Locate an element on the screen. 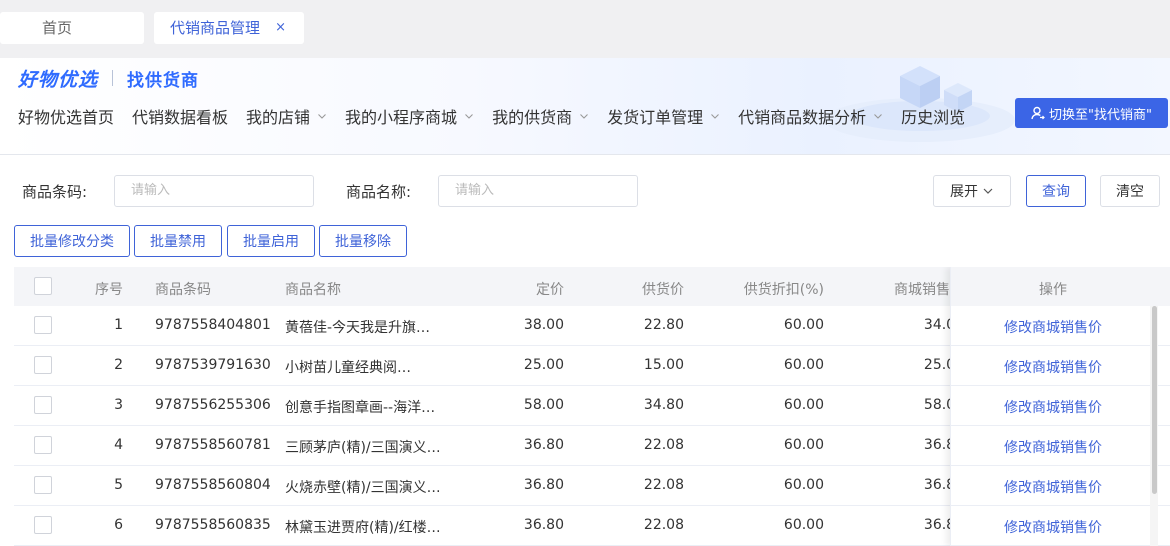  cell-index: 1 is located at coordinates (118, 325).